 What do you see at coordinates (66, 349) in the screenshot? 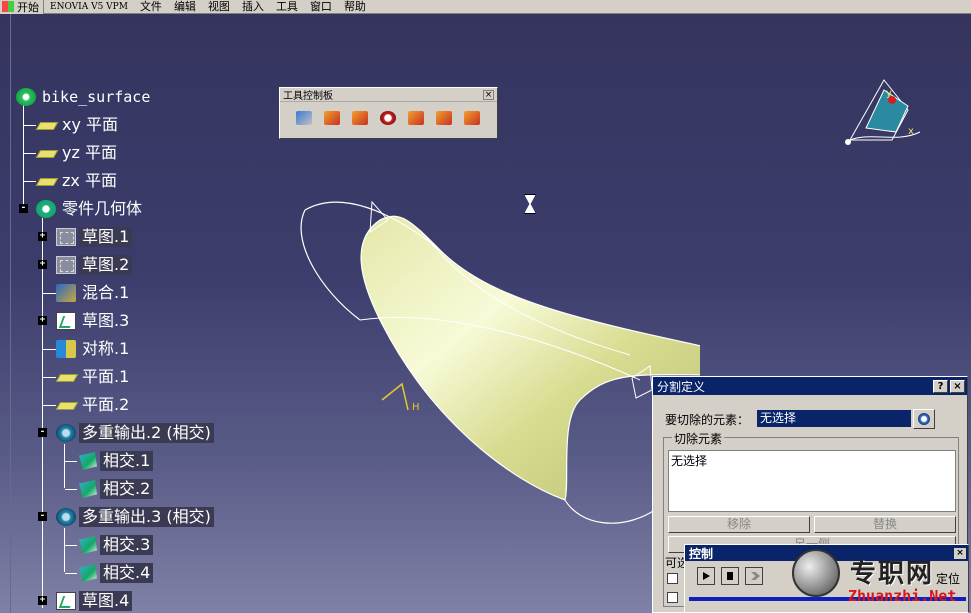
I see `symmetry-icon` at bounding box center [66, 349].